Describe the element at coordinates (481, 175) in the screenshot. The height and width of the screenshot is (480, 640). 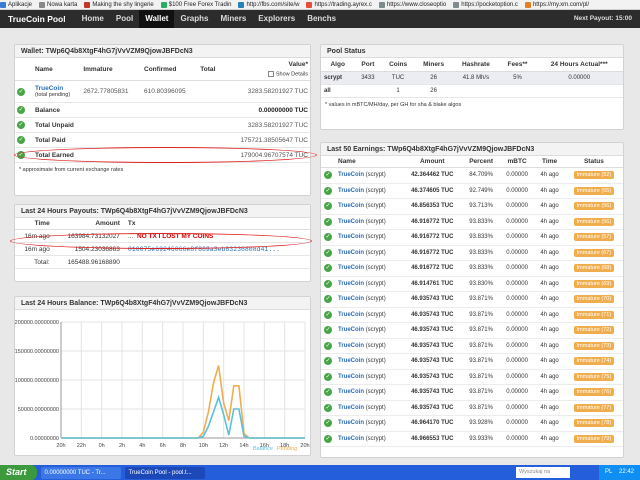
I see `earning-percent: 84.709%` at that location.